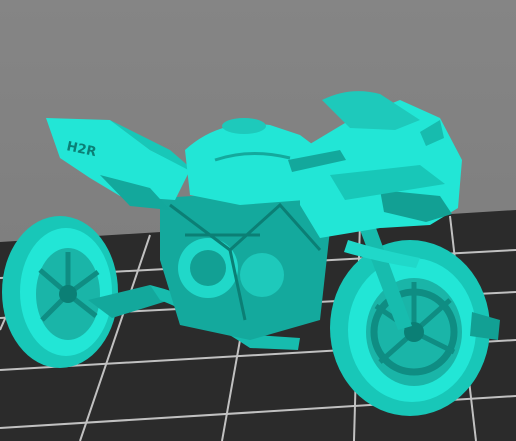 The width and height of the screenshot is (516, 441). I want to click on rear-wheel, so click(60, 292).